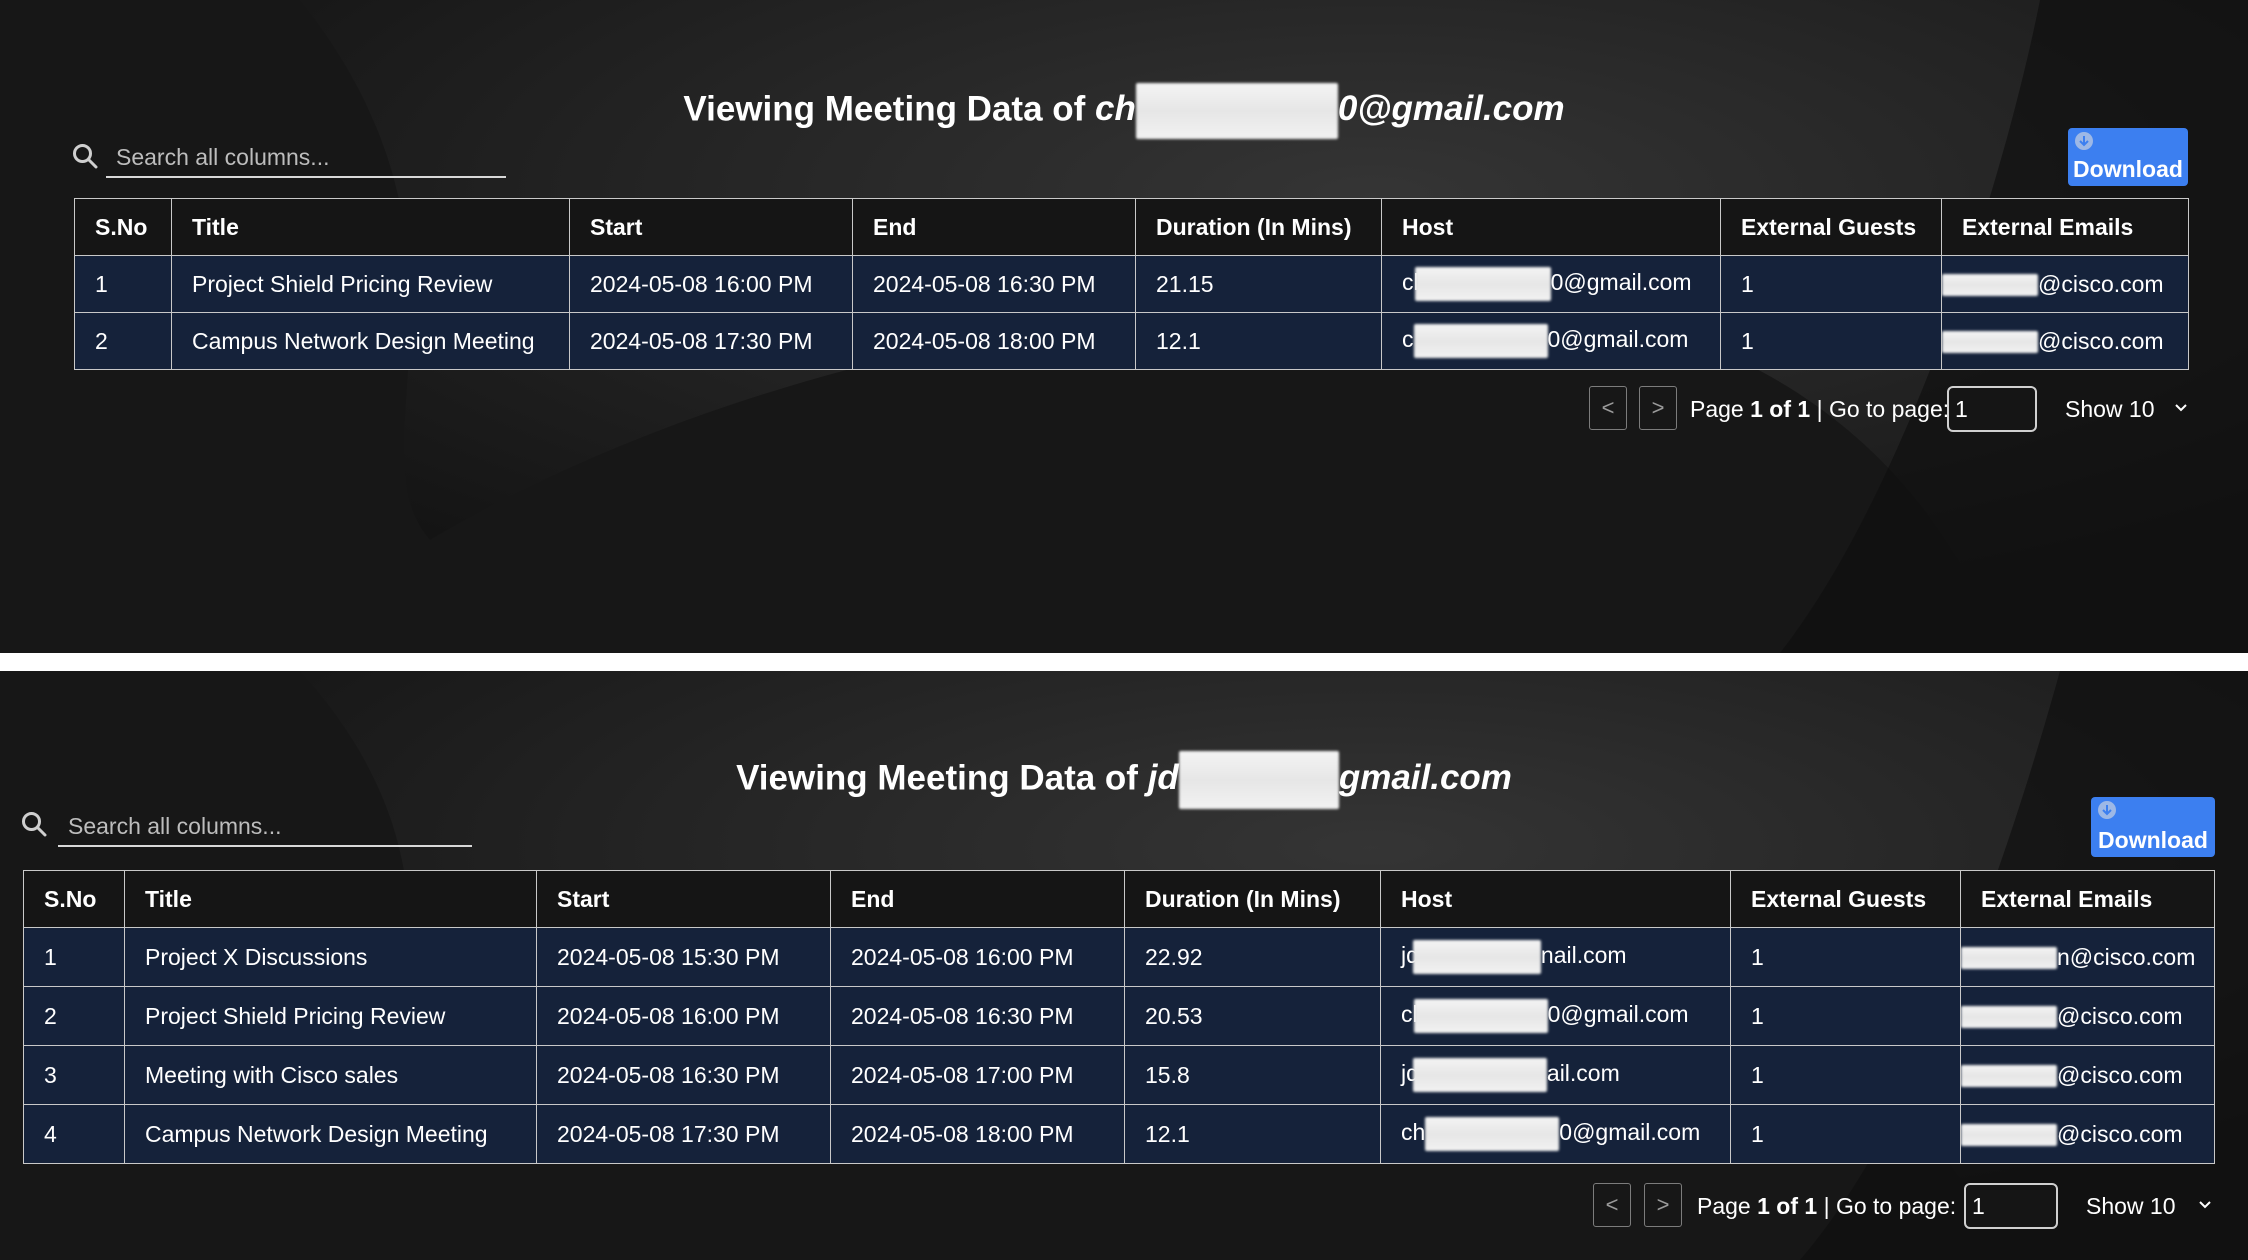 Image resolution: width=2248 pixels, height=1260 pixels. I want to click on emails-end: @cisco.com, so click(2101, 283).